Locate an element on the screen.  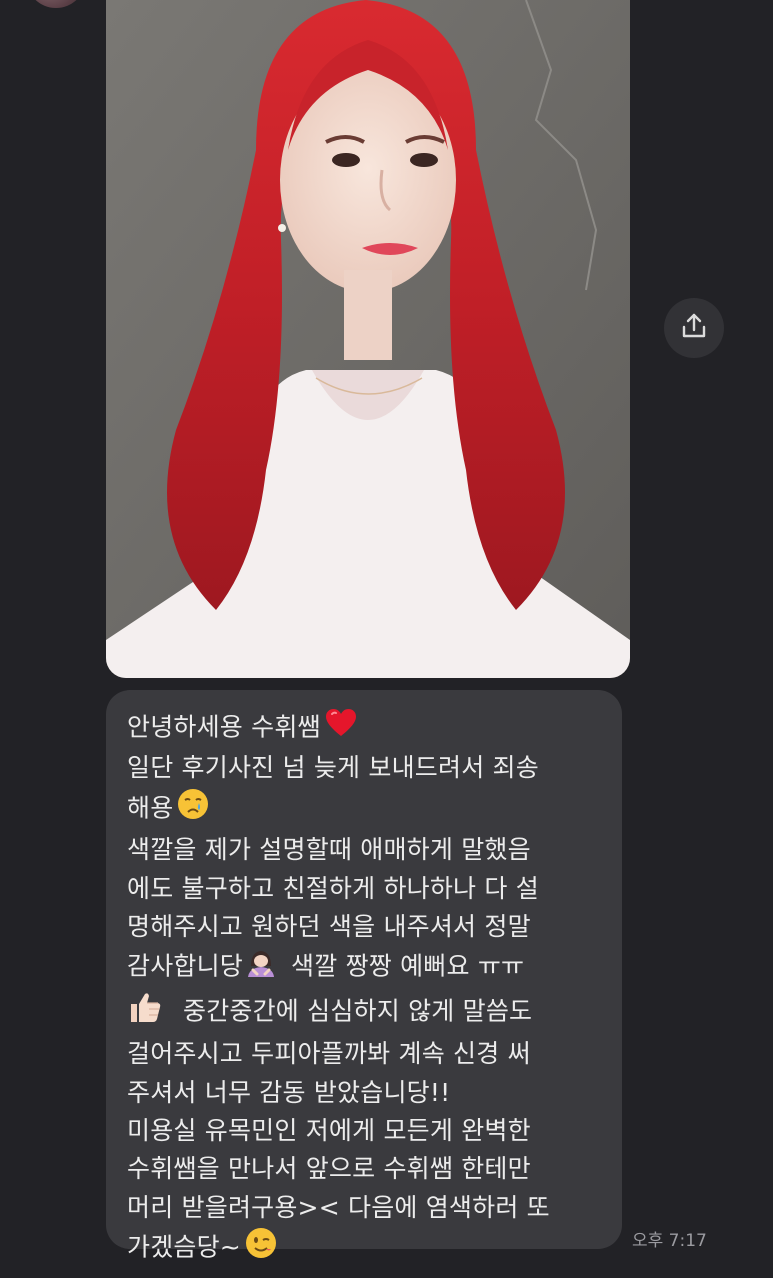
sender-avatar is located at coordinates (56, 4).